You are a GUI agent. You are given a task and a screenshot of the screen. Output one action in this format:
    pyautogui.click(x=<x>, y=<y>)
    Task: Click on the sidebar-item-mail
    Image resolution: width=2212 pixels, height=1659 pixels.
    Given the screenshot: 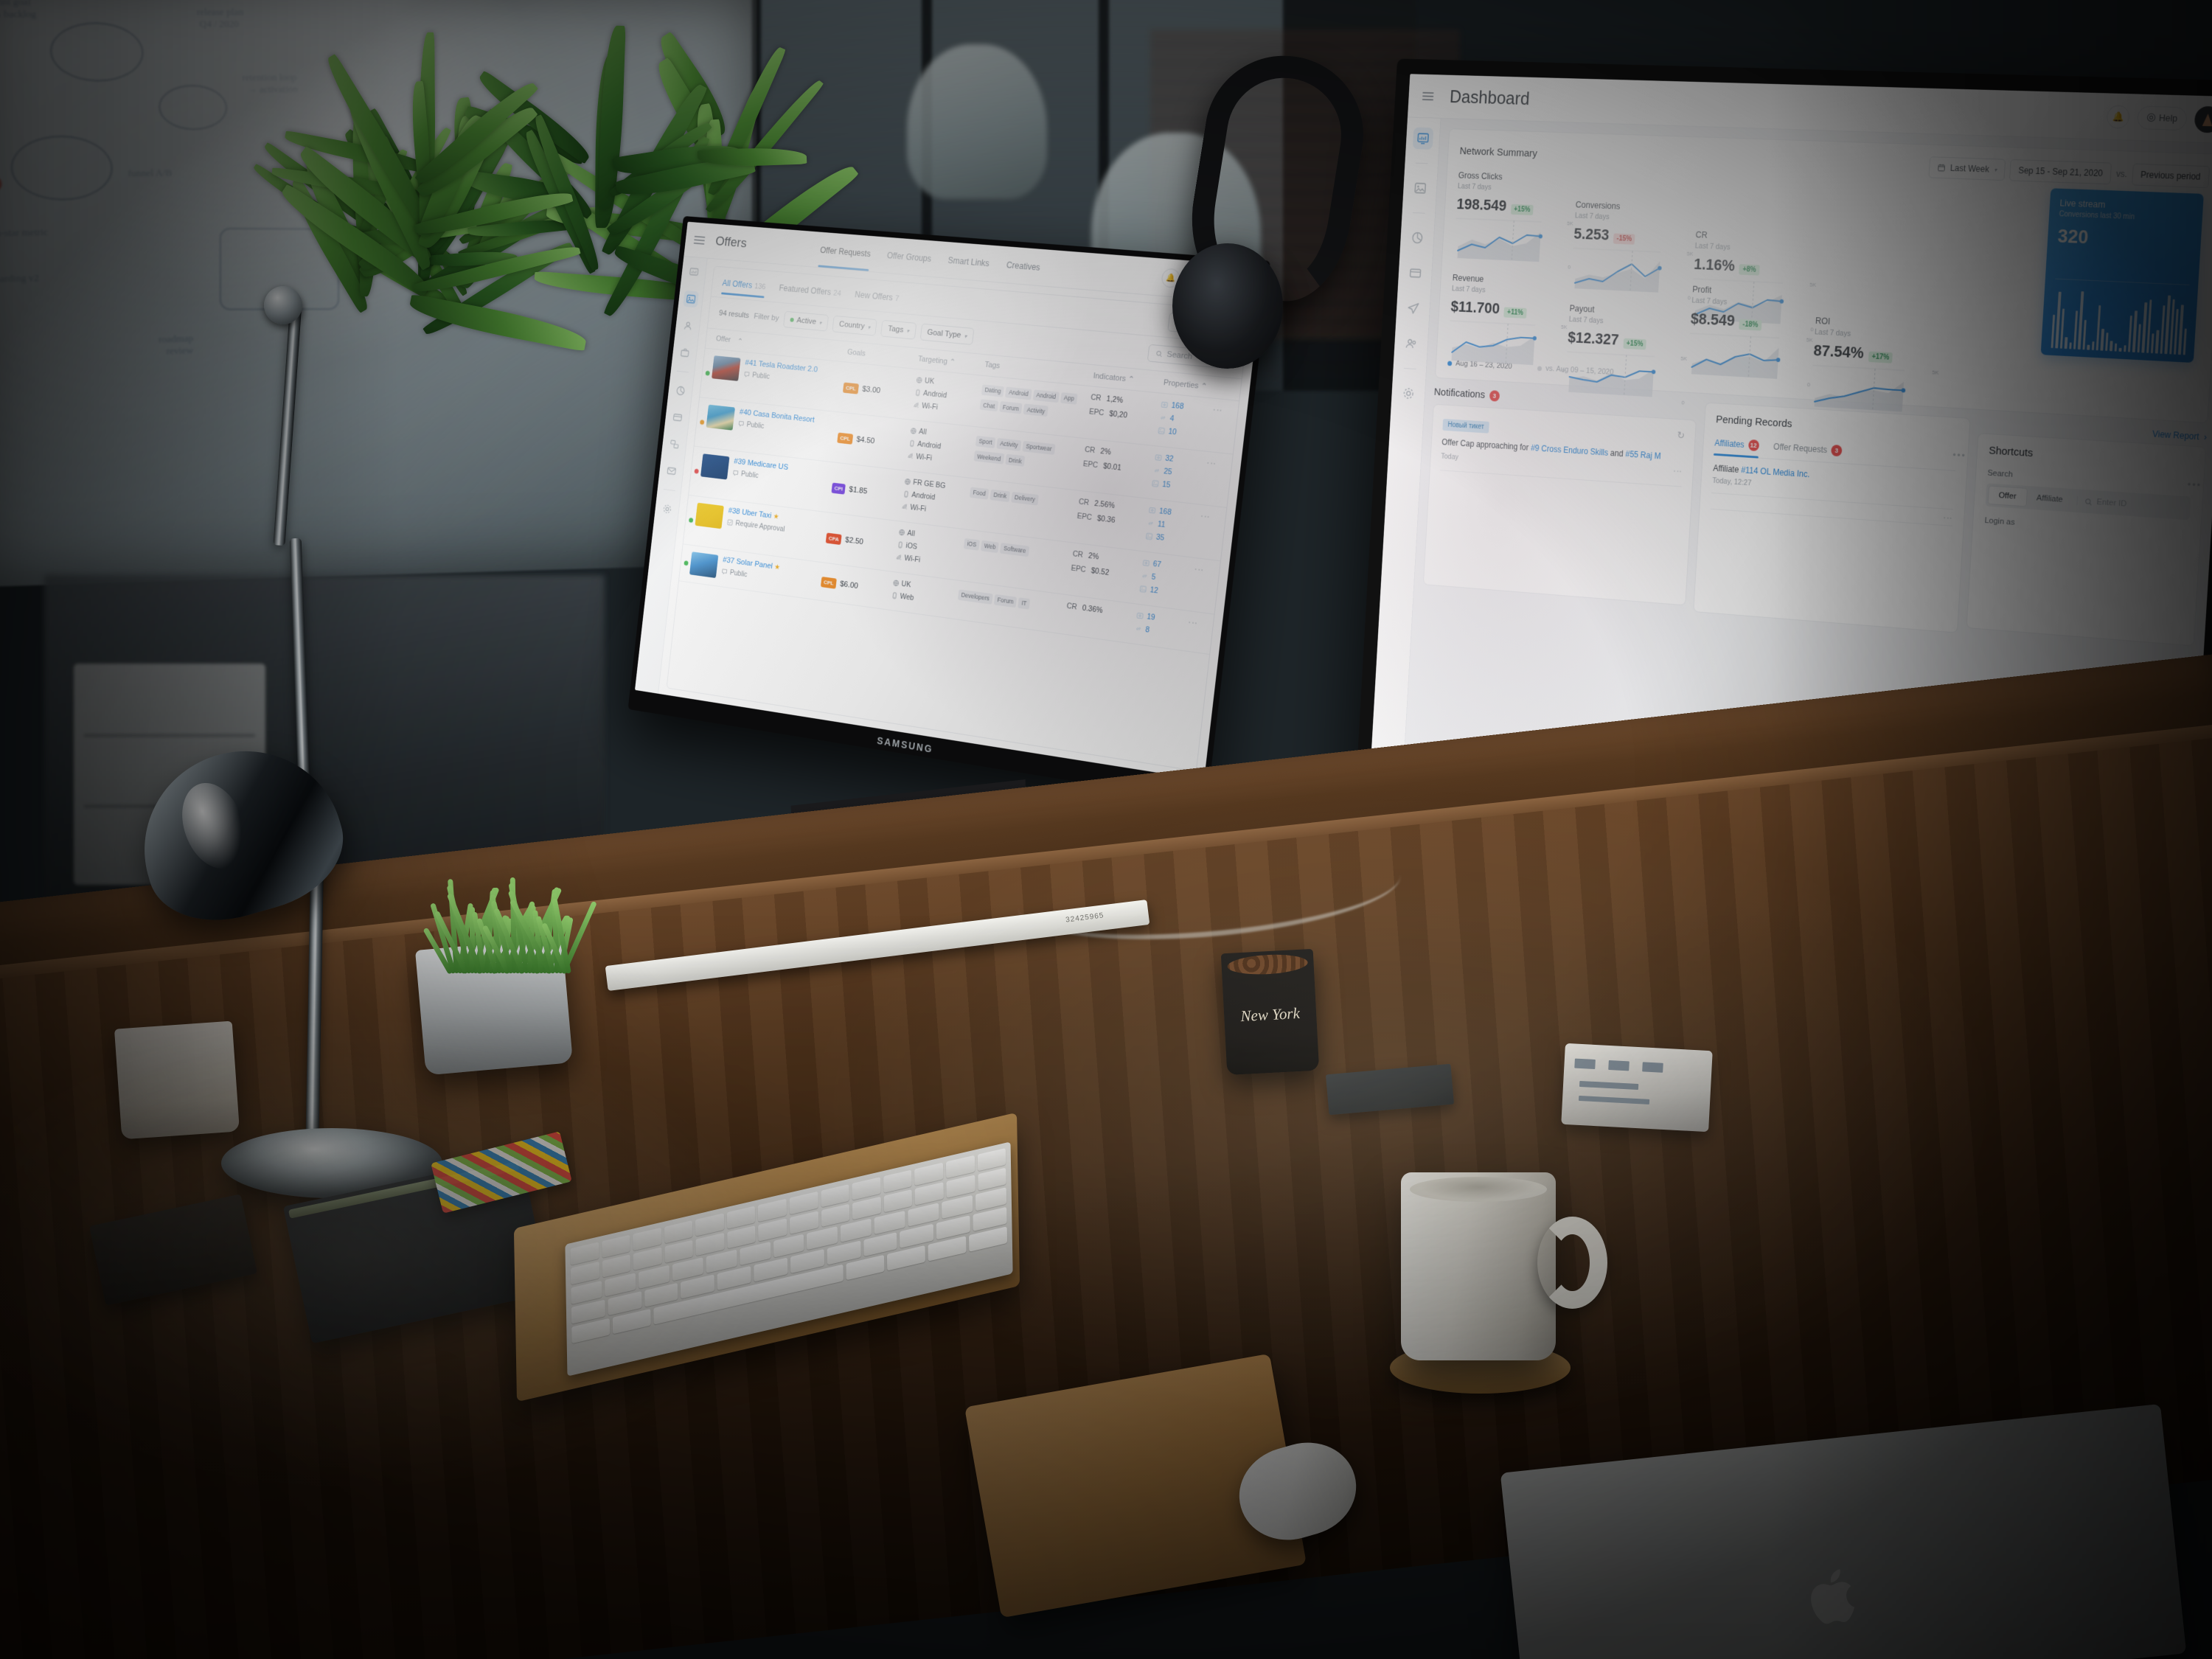 What is the action you would take?
    pyautogui.click(x=672, y=471)
    